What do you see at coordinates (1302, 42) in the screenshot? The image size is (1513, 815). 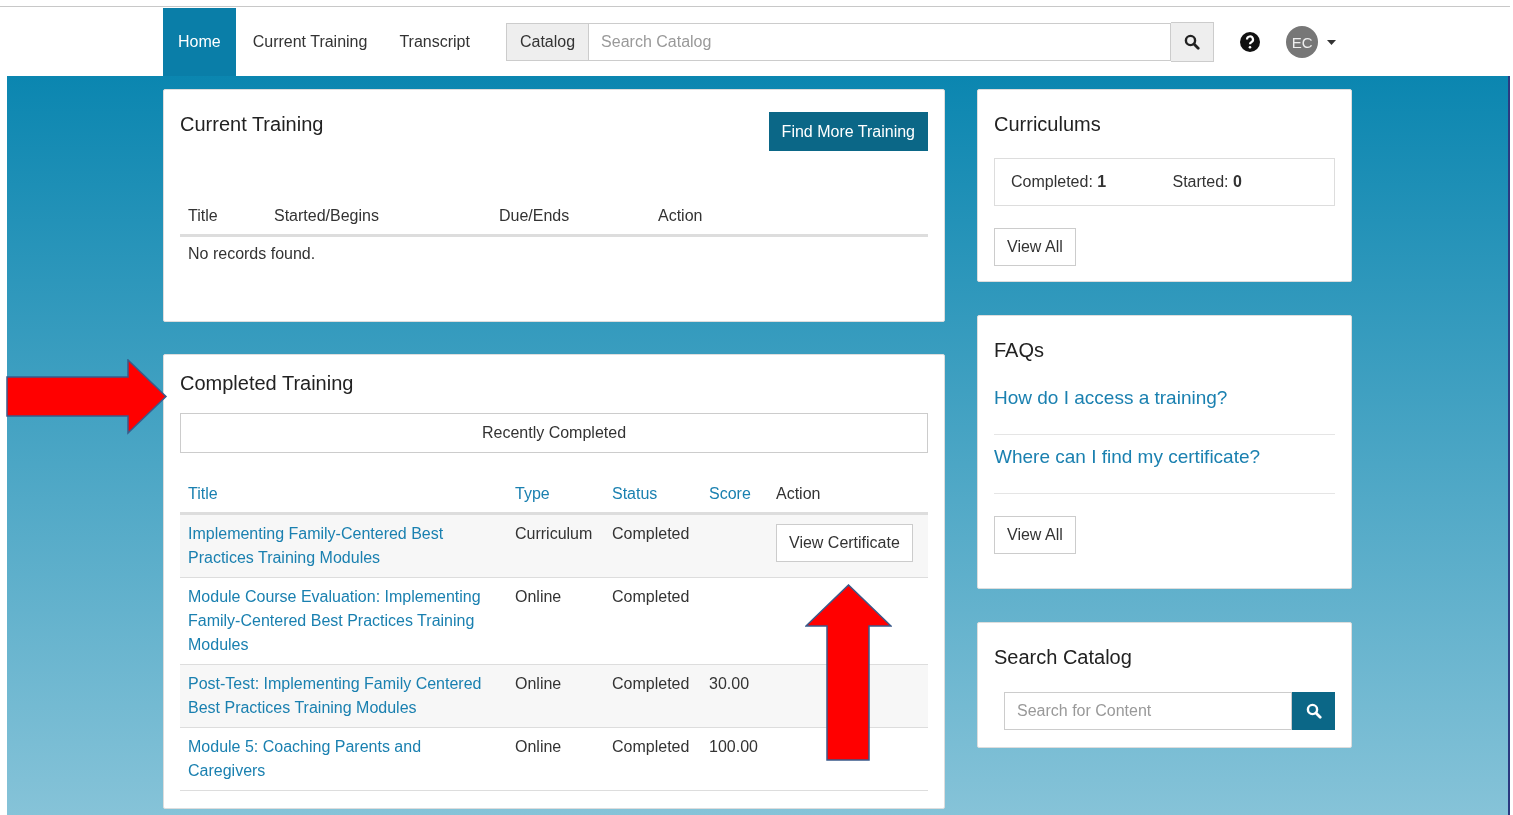 I see `user-avatar: EC` at bounding box center [1302, 42].